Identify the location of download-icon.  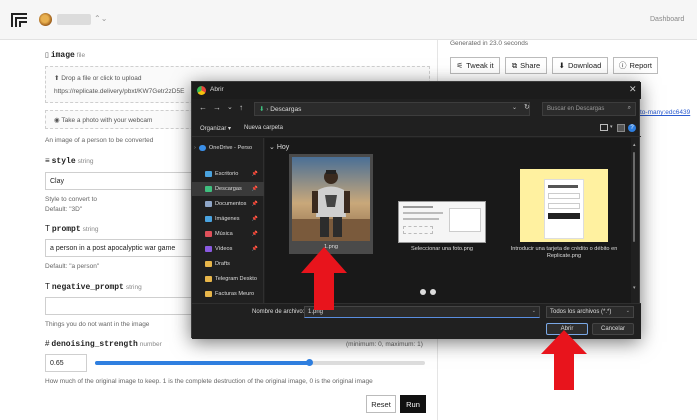
(208, 189).